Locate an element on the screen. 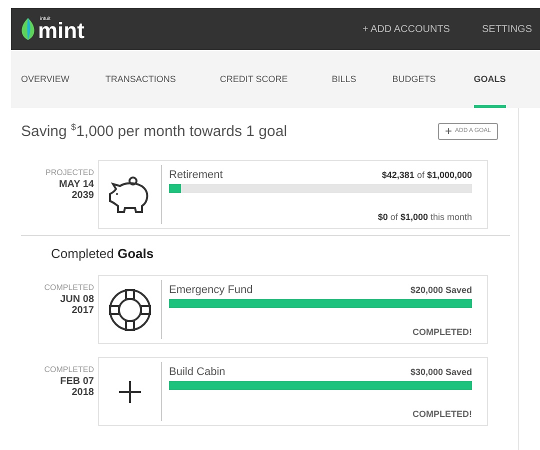  goal-status: PROJECTED is located at coordinates (69, 172).